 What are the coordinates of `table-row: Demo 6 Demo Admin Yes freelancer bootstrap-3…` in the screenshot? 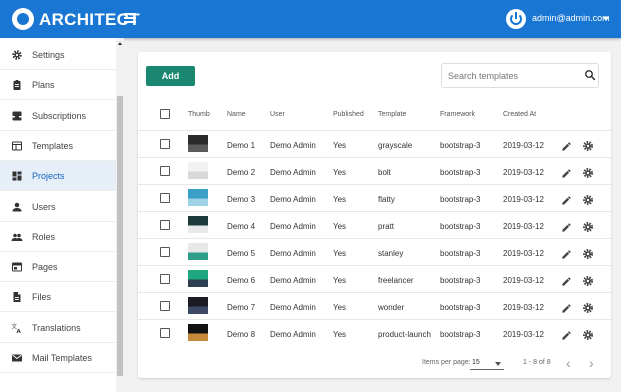 It's located at (374, 278).